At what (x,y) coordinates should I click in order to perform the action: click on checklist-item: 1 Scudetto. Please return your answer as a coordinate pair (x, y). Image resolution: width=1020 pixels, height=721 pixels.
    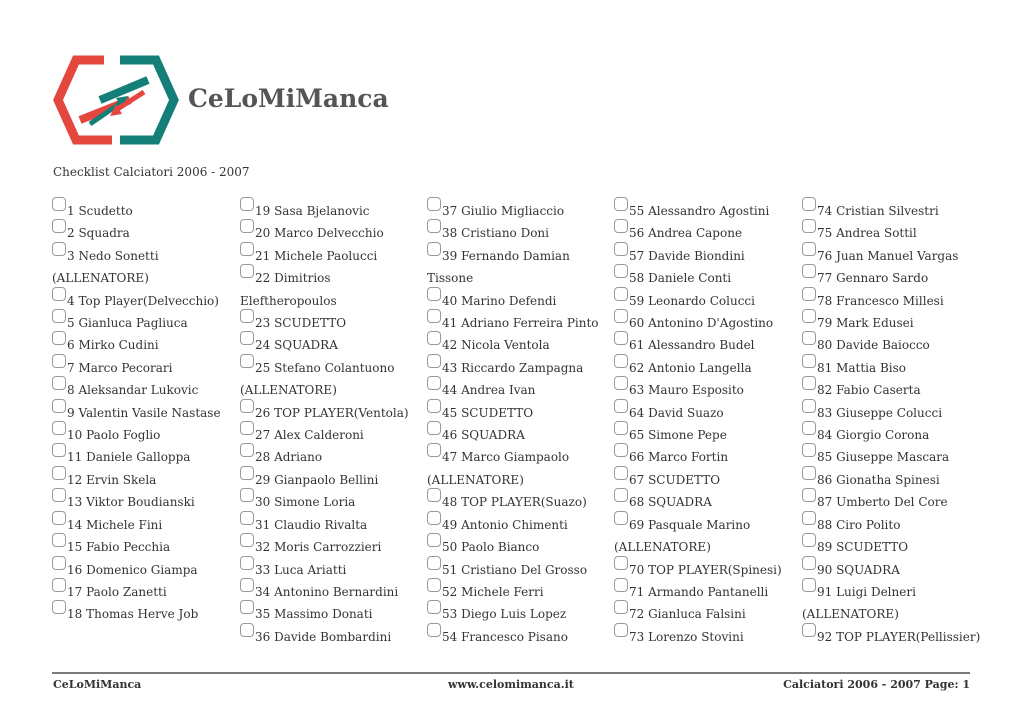
    Looking at the image, I should click on (144, 209).